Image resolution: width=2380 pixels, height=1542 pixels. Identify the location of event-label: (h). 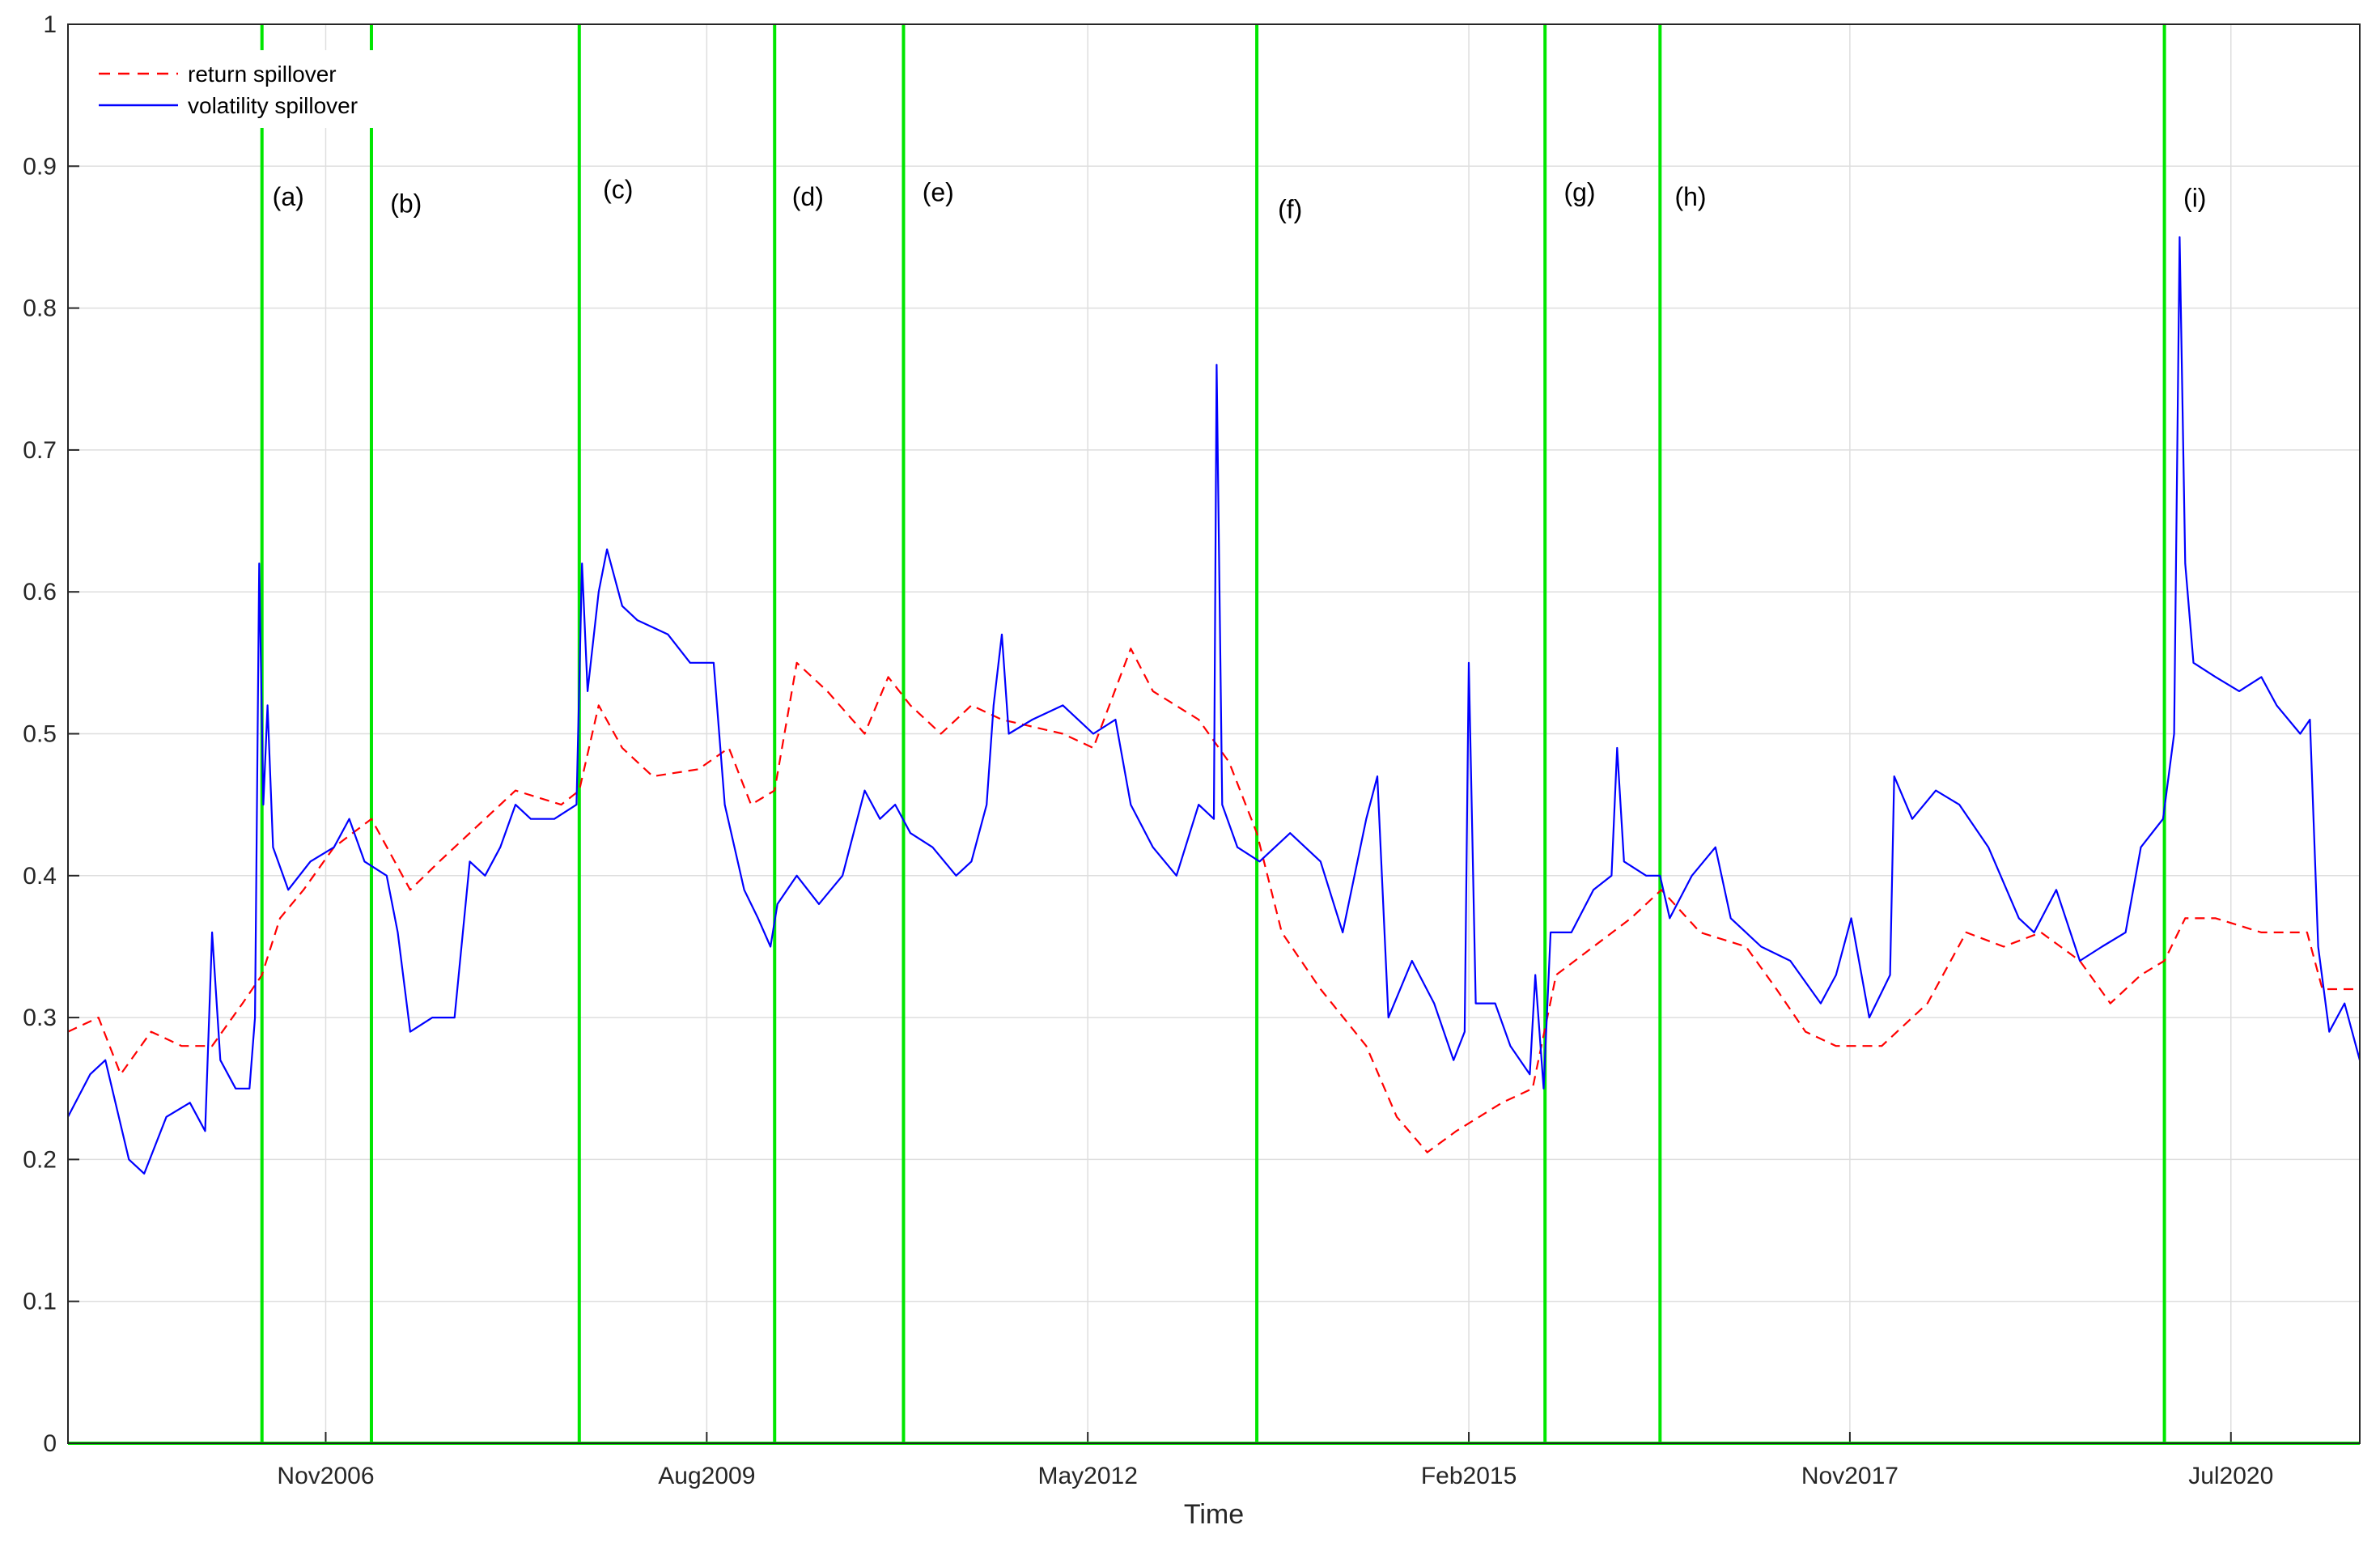
(1690, 196).